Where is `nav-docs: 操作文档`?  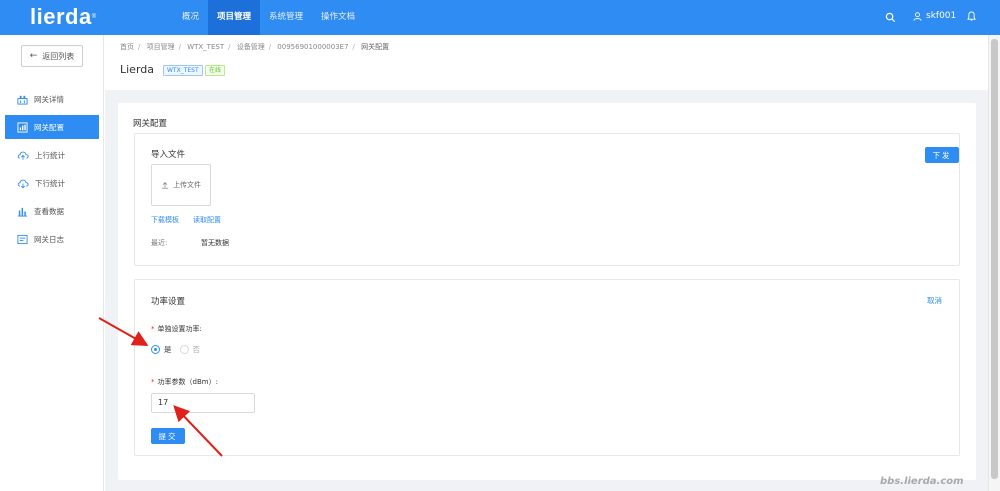
nav-docs: 操作文档 is located at coordinates (338, 17).